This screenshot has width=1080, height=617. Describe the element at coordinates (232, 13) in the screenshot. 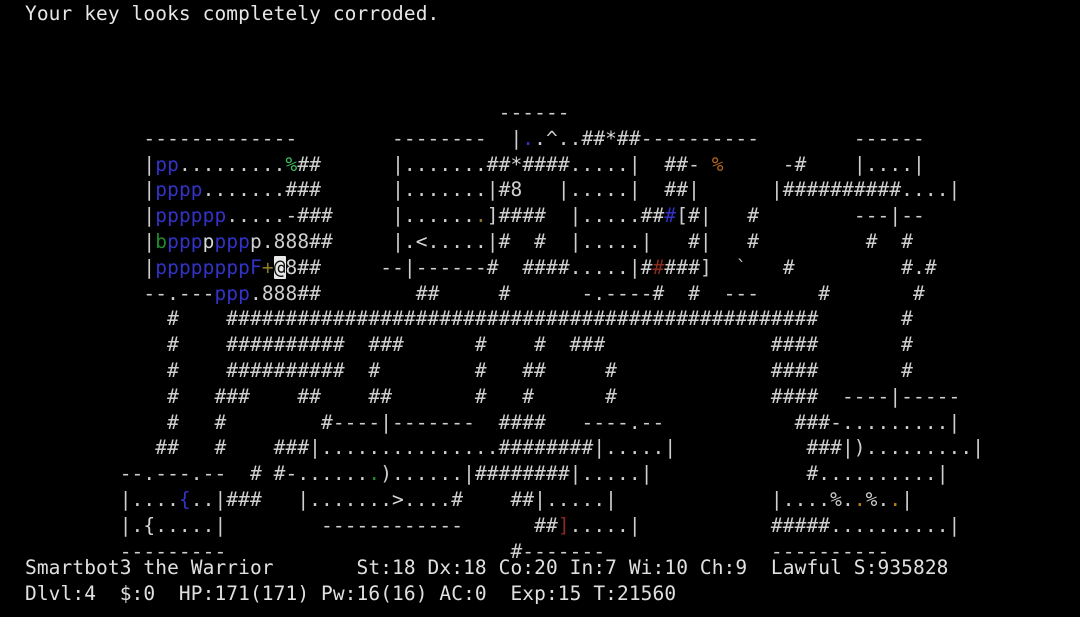

I see `message-line: Your key looks completely corroded.` at that location.